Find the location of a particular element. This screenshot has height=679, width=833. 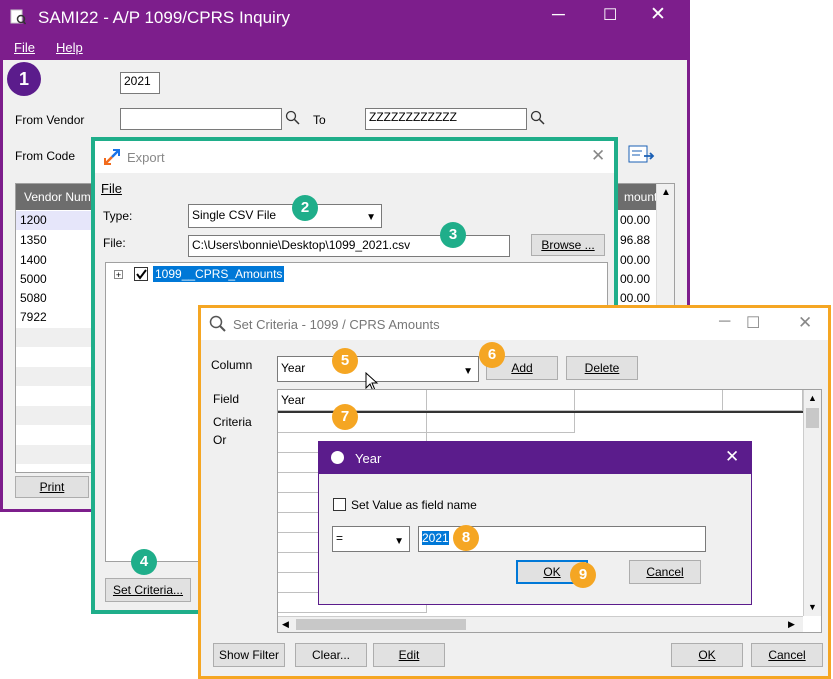

amount-cell: 96.88 is located at coordinates (635, 240).